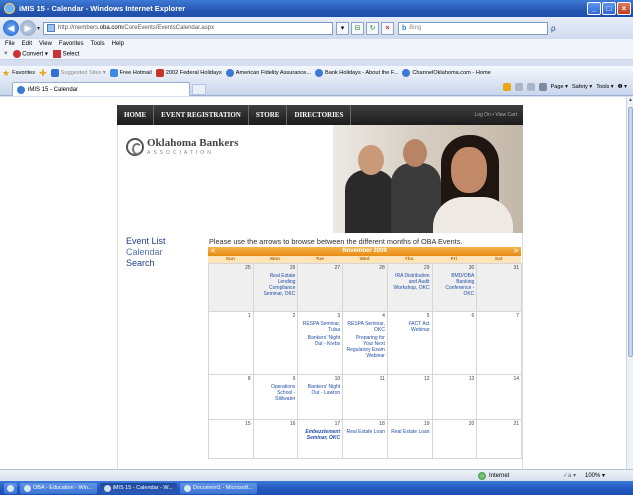  I want to click on page-menu: Page ▾, so click(559, 87).